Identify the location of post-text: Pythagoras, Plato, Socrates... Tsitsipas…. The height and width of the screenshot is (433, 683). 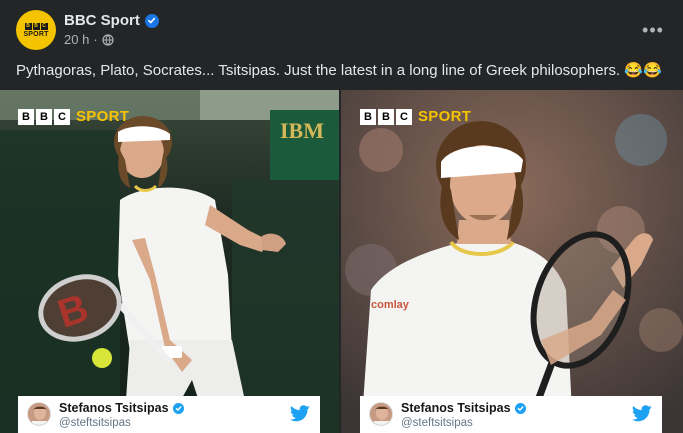
(339, 70).